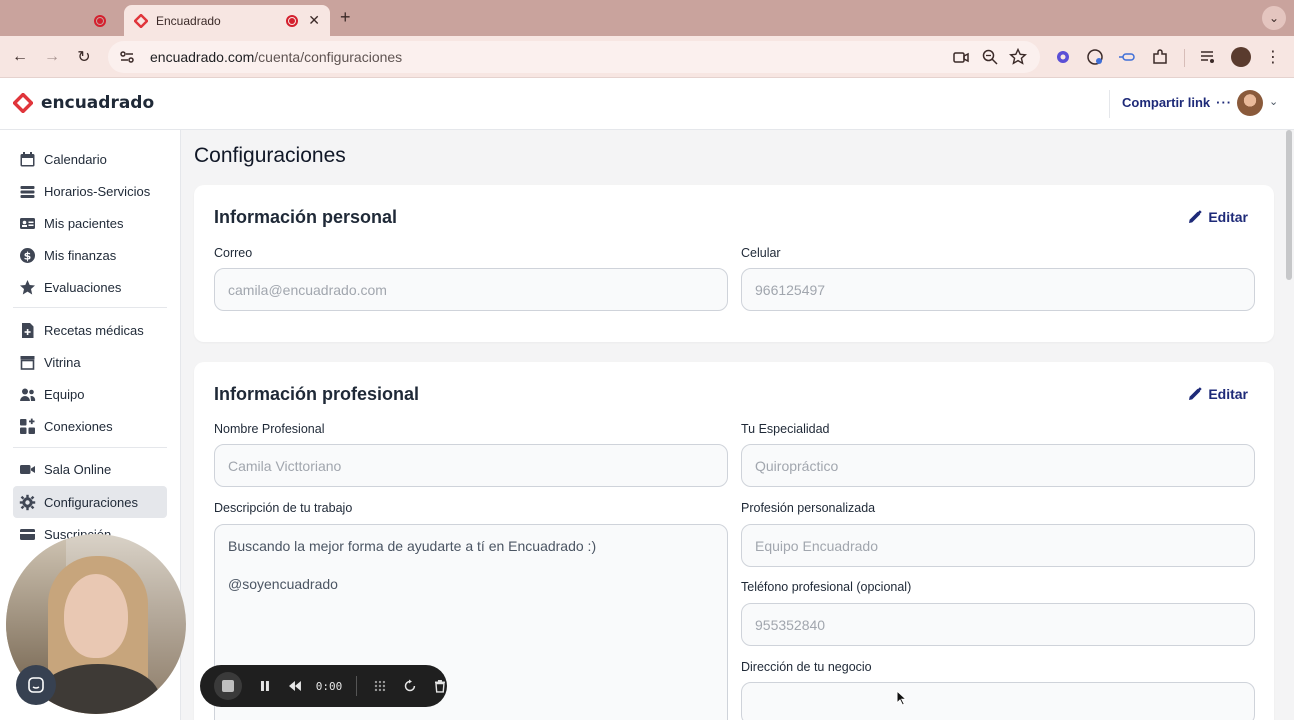 This screenshot has width=1294, height=720. What do you see at coordinates (83, 287) in the screenshot?
I see `sidebar-item-label: Evaluaciones` at bounding box center [83, 287].